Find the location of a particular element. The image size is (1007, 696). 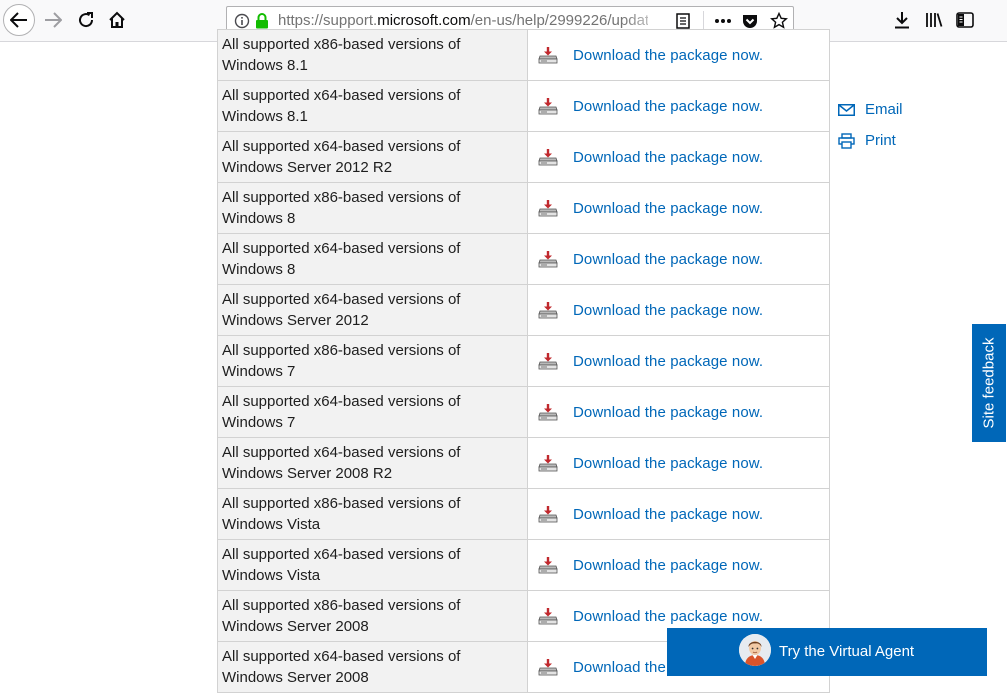

sidebar-button is located at coordinates (965, 20).